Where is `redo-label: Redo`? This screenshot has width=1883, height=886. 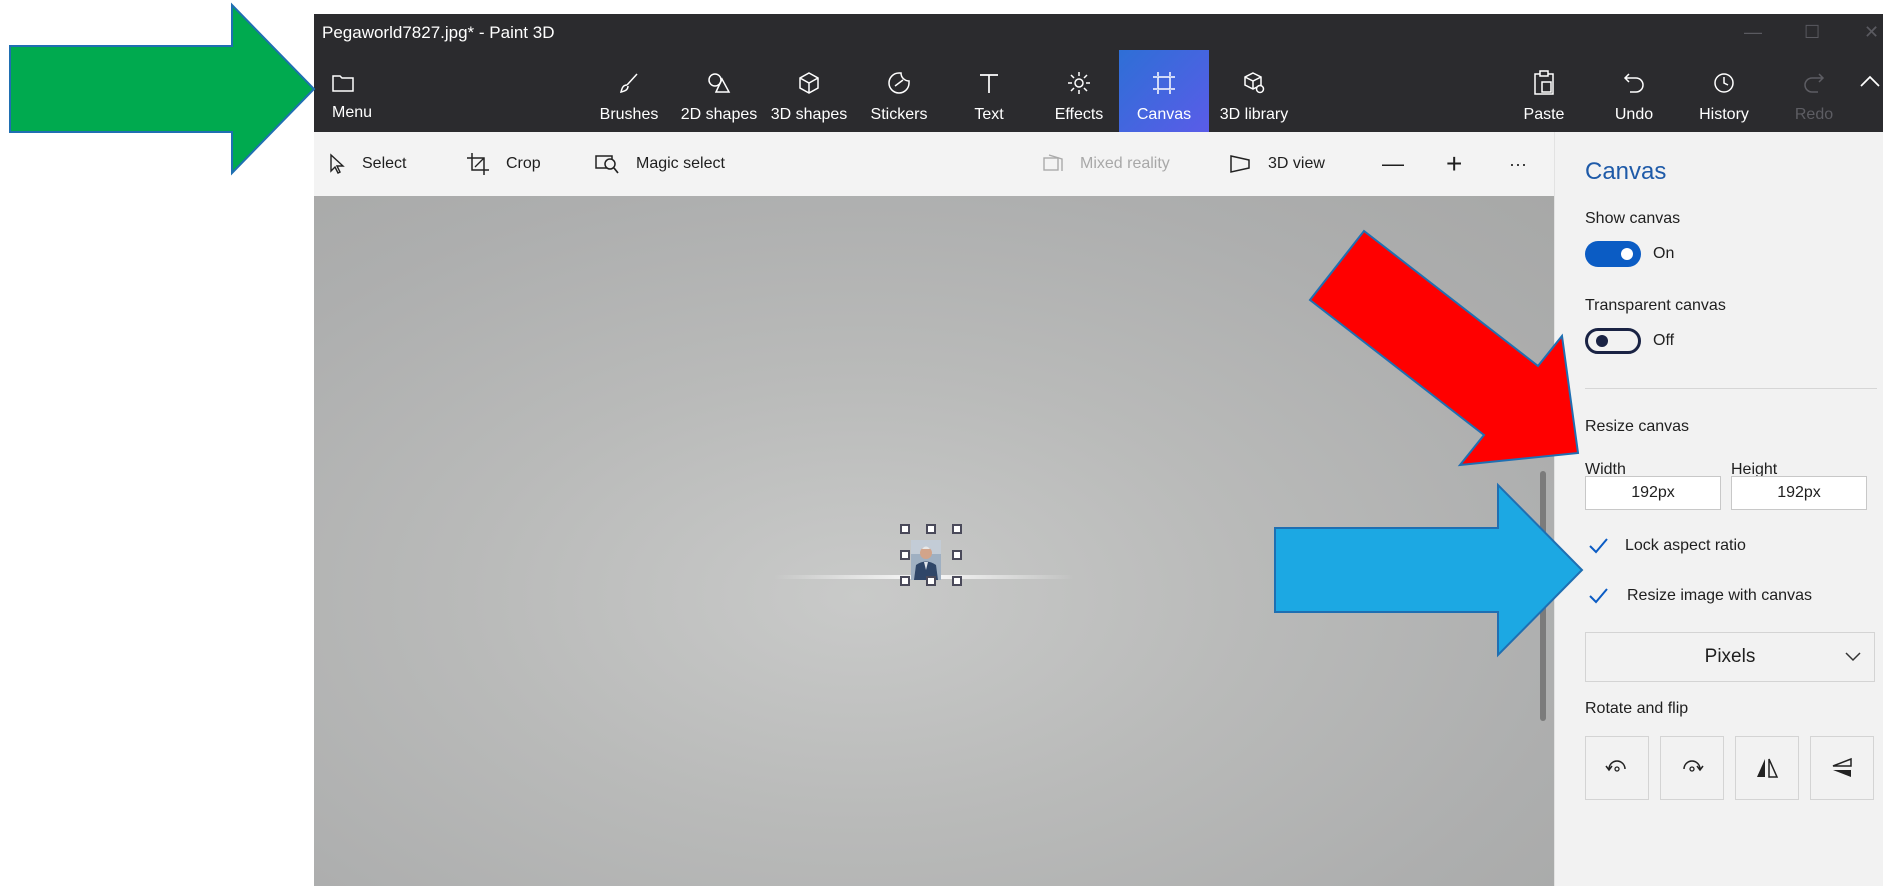
redo-label: Redo is located at coordinates (1814, 114).